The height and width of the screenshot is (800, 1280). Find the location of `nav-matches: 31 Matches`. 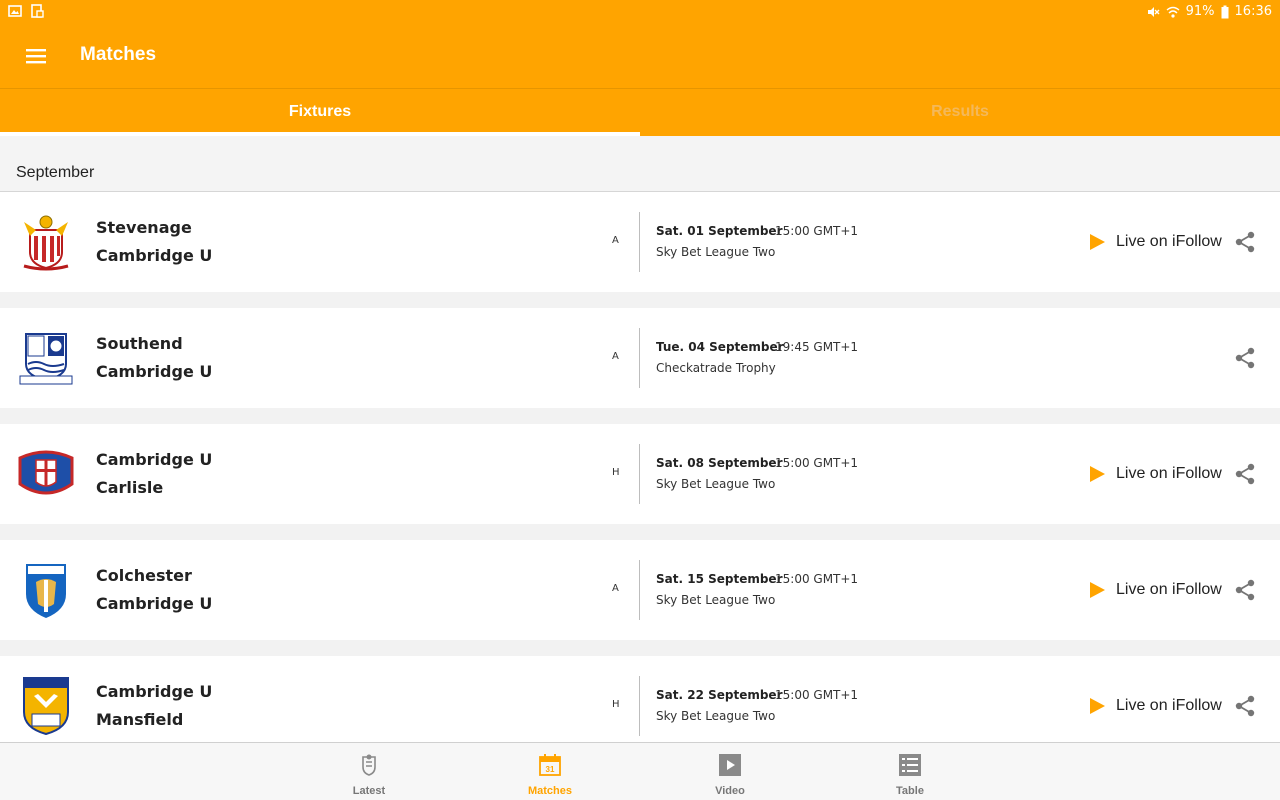

nav-matches: 31 Matches is located at coordinates (550, 771).